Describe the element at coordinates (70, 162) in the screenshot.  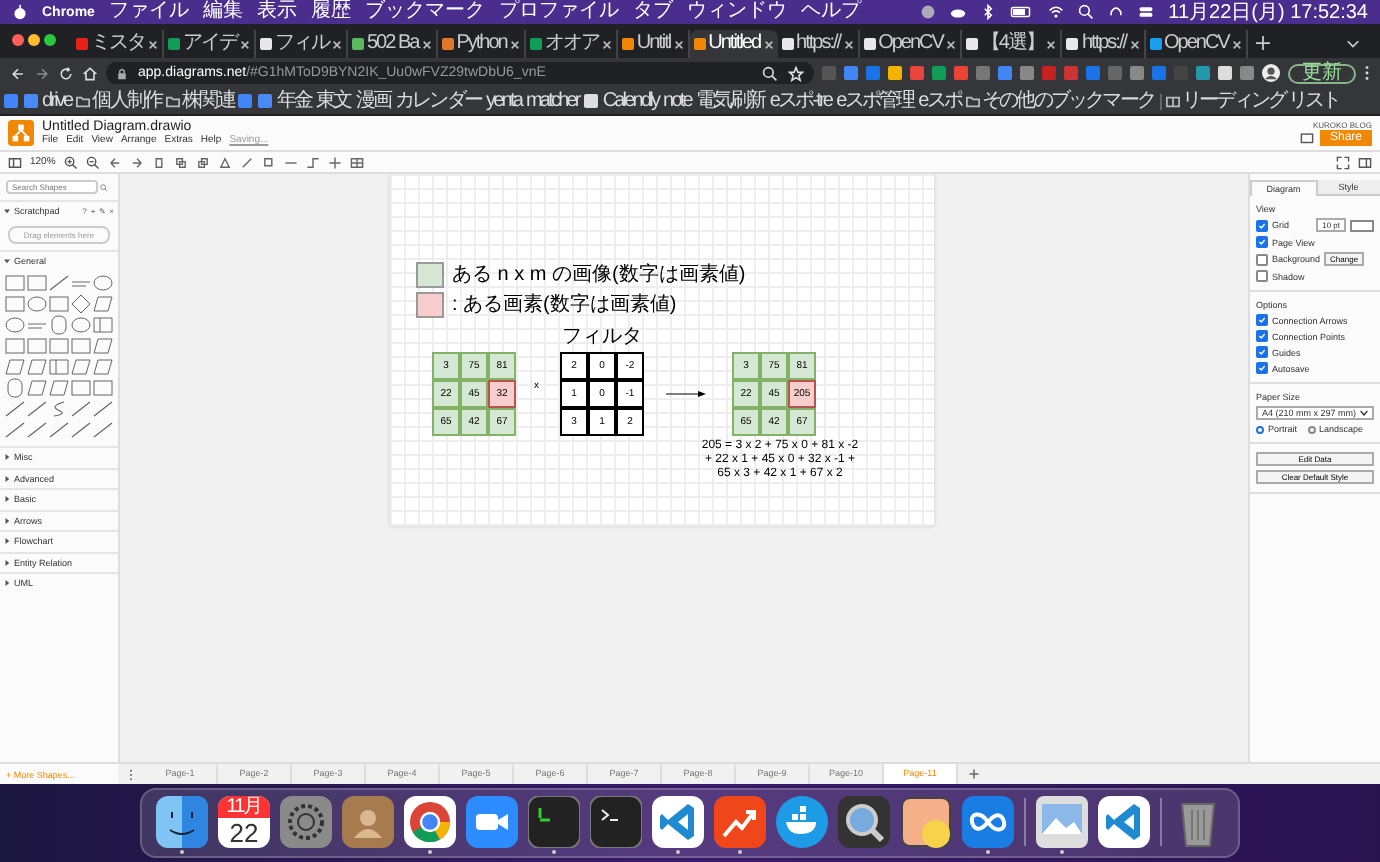
I see `zoom-in-icon` at that location.